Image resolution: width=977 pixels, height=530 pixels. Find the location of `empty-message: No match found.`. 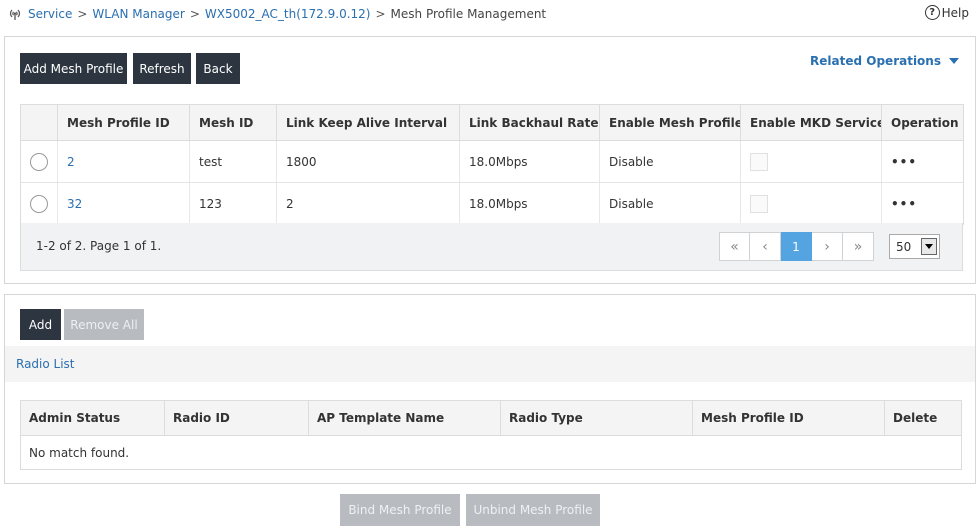

empty-message: No match found. is located at coordinates (491, 452).